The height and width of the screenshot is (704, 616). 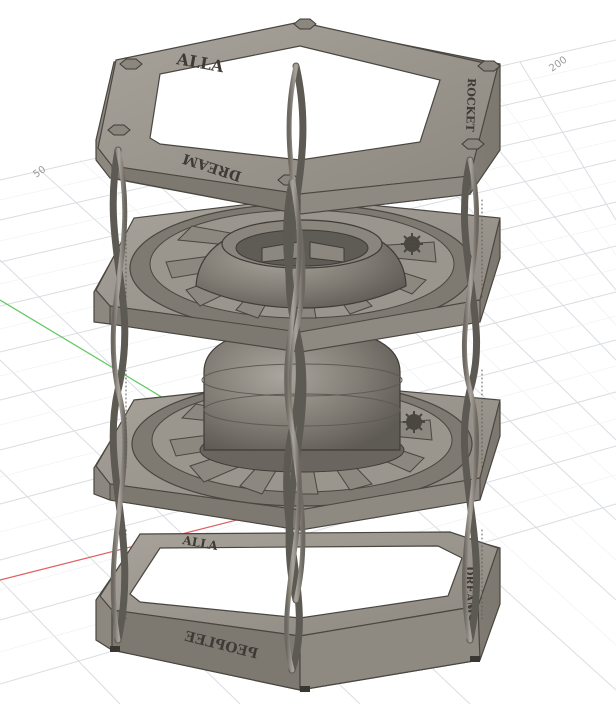 What do you see at coordinates (470, 105) in the screenshot?
I see `top-plate-right-text: ROCKET` at bounding box center [470, 105].